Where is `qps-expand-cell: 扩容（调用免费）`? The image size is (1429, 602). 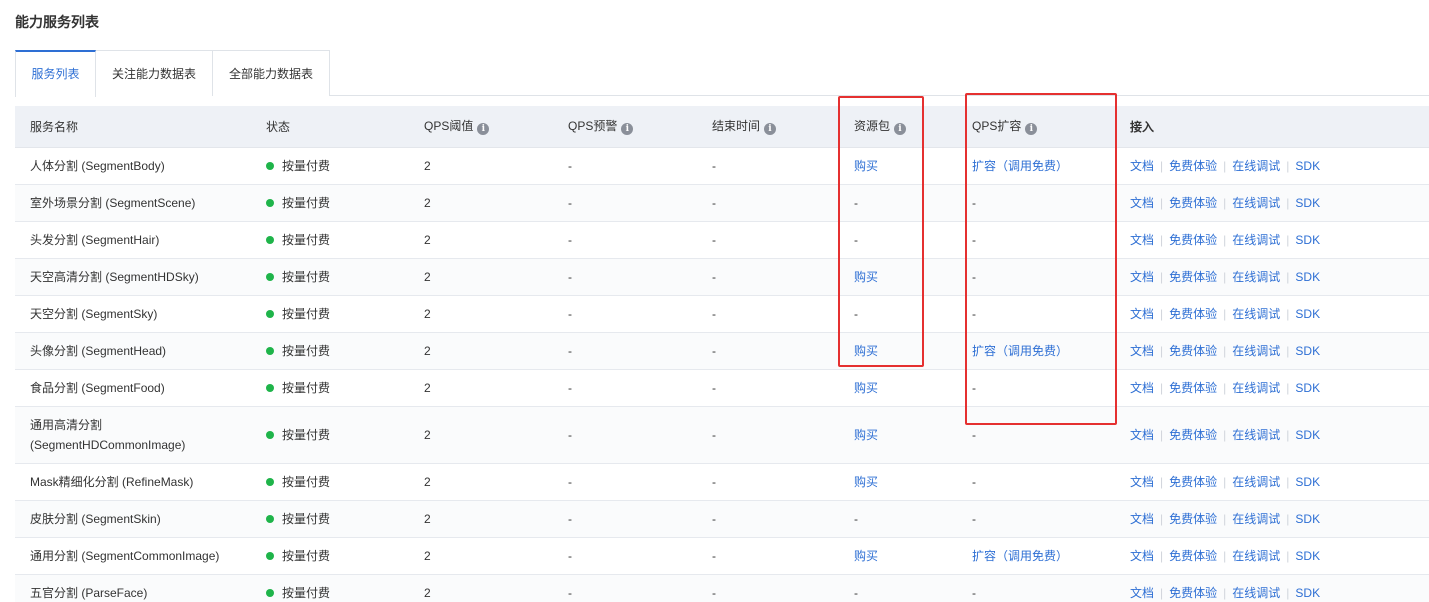
qps-expand-cell: 扩容（调用免费） is located at coordinates (1036, 556).